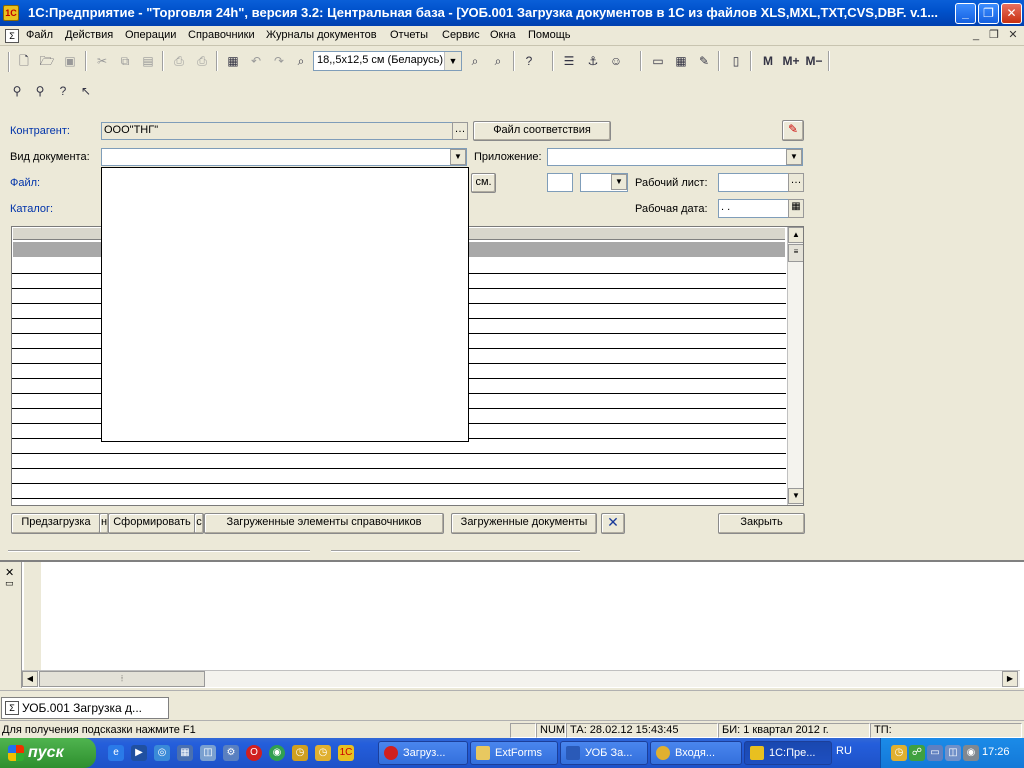 The width and height of the screenshot is (1024, 768). Describe the element at coordinates (70, 61) in the screenshot. I see `save-icon: ▣` at that location.